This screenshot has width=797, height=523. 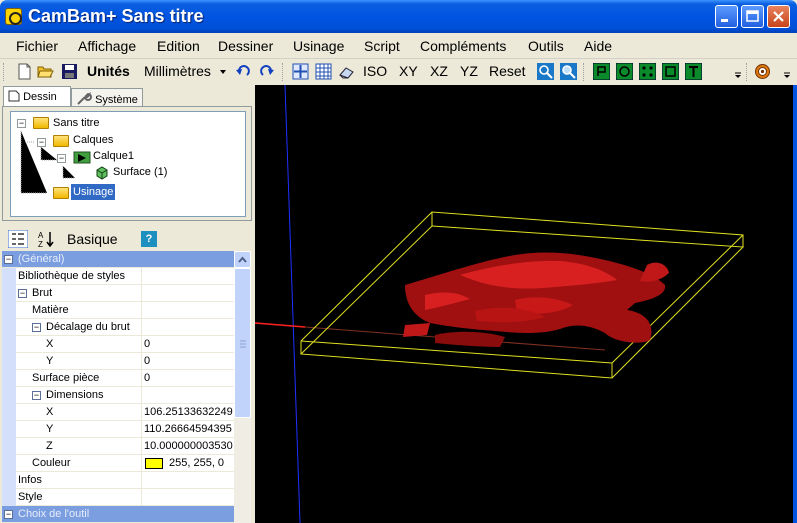 What do you see at coordinates (598, 46) in the screenshot?
I see `menu-aide: Aide` at bounding box center [598, 46].